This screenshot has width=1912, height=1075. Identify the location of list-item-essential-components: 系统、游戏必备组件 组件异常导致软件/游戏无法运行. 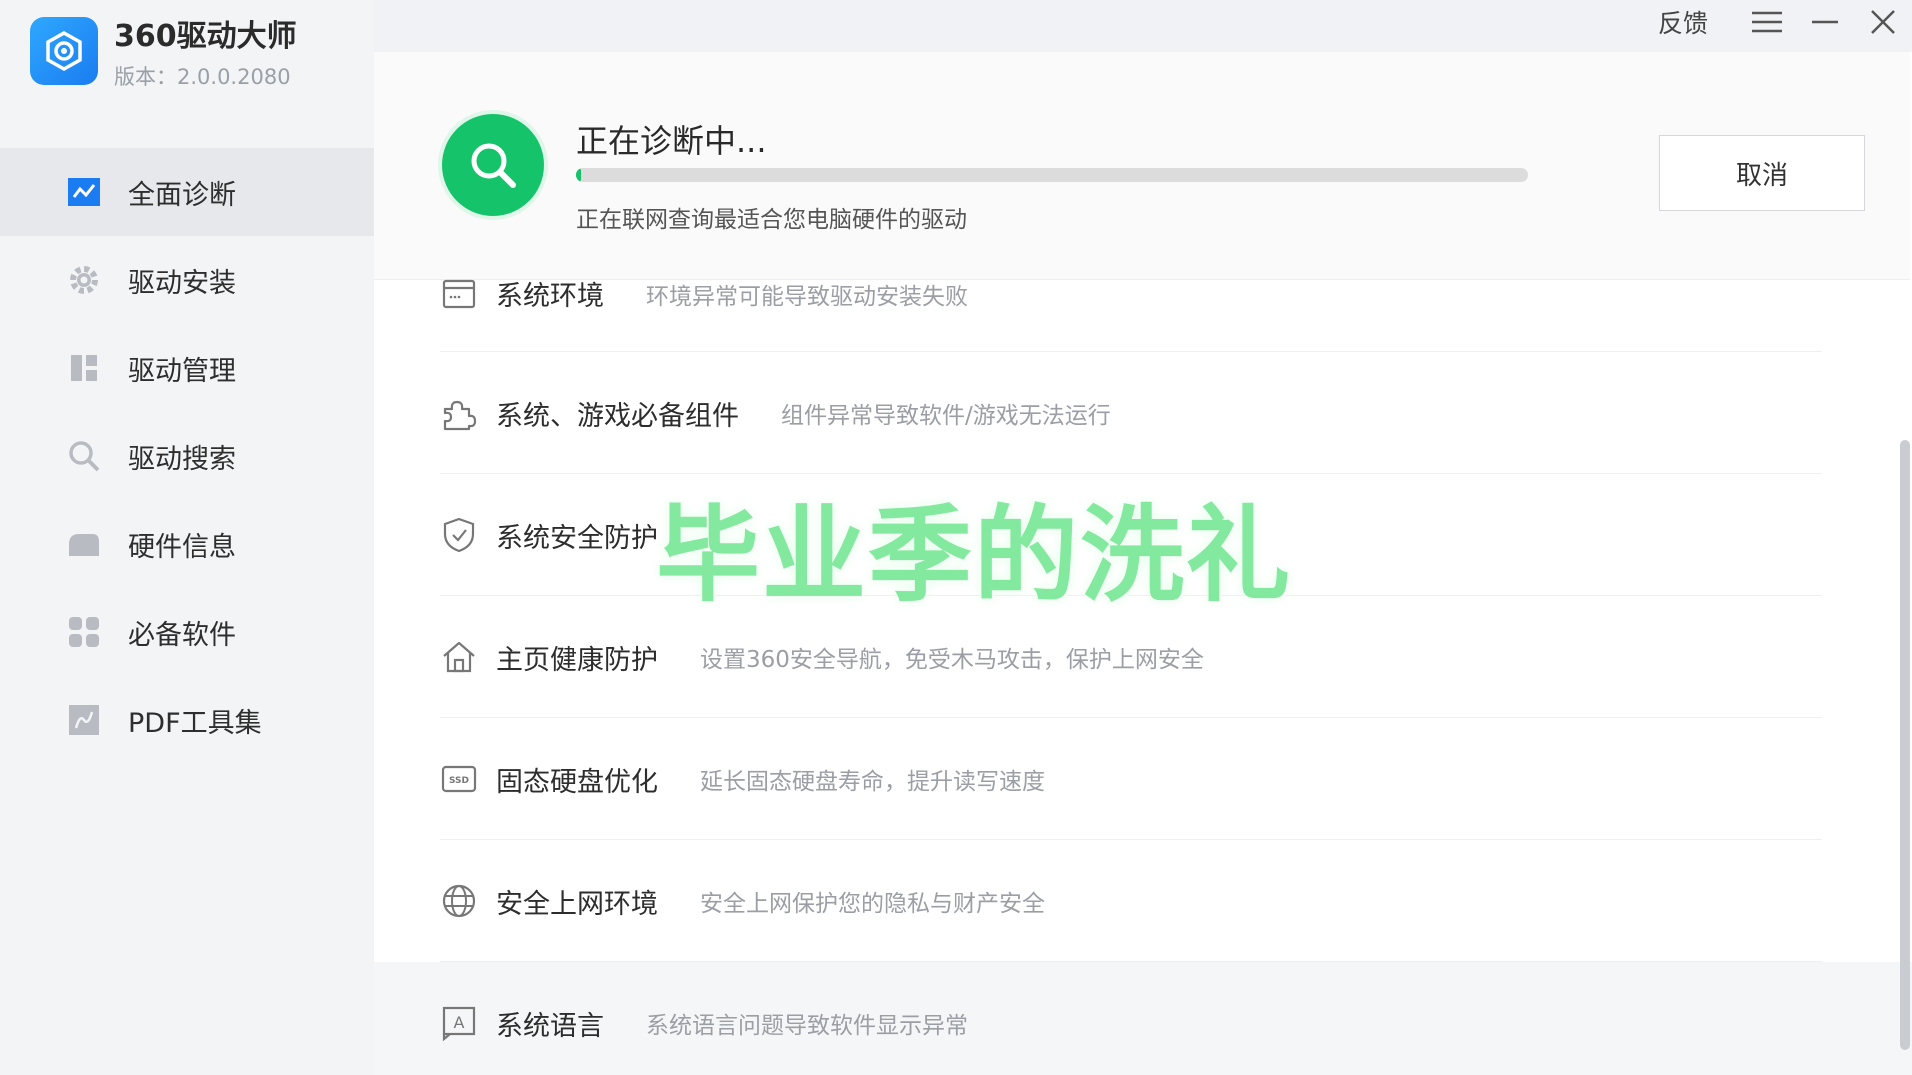
(1143, 413).